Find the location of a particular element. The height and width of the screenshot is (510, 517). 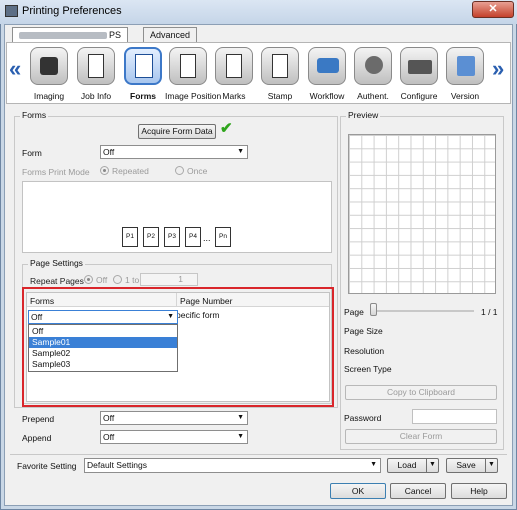

page-settings-title: Page Settings is located at coordinates (56, 263).